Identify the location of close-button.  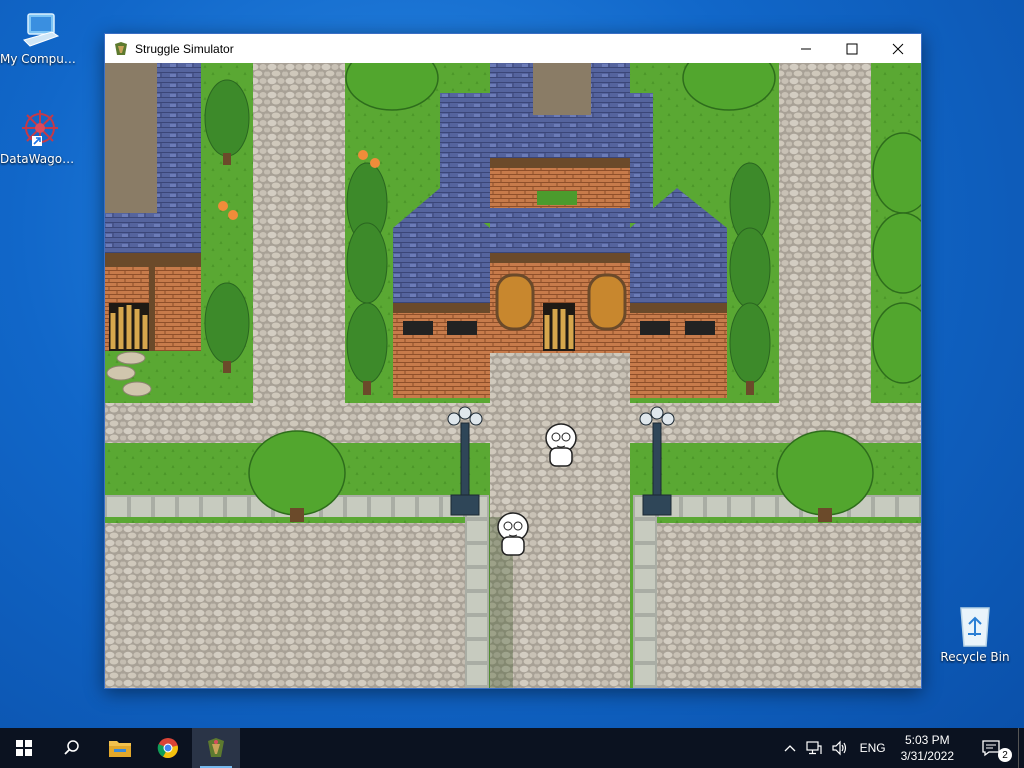
(898, 48).